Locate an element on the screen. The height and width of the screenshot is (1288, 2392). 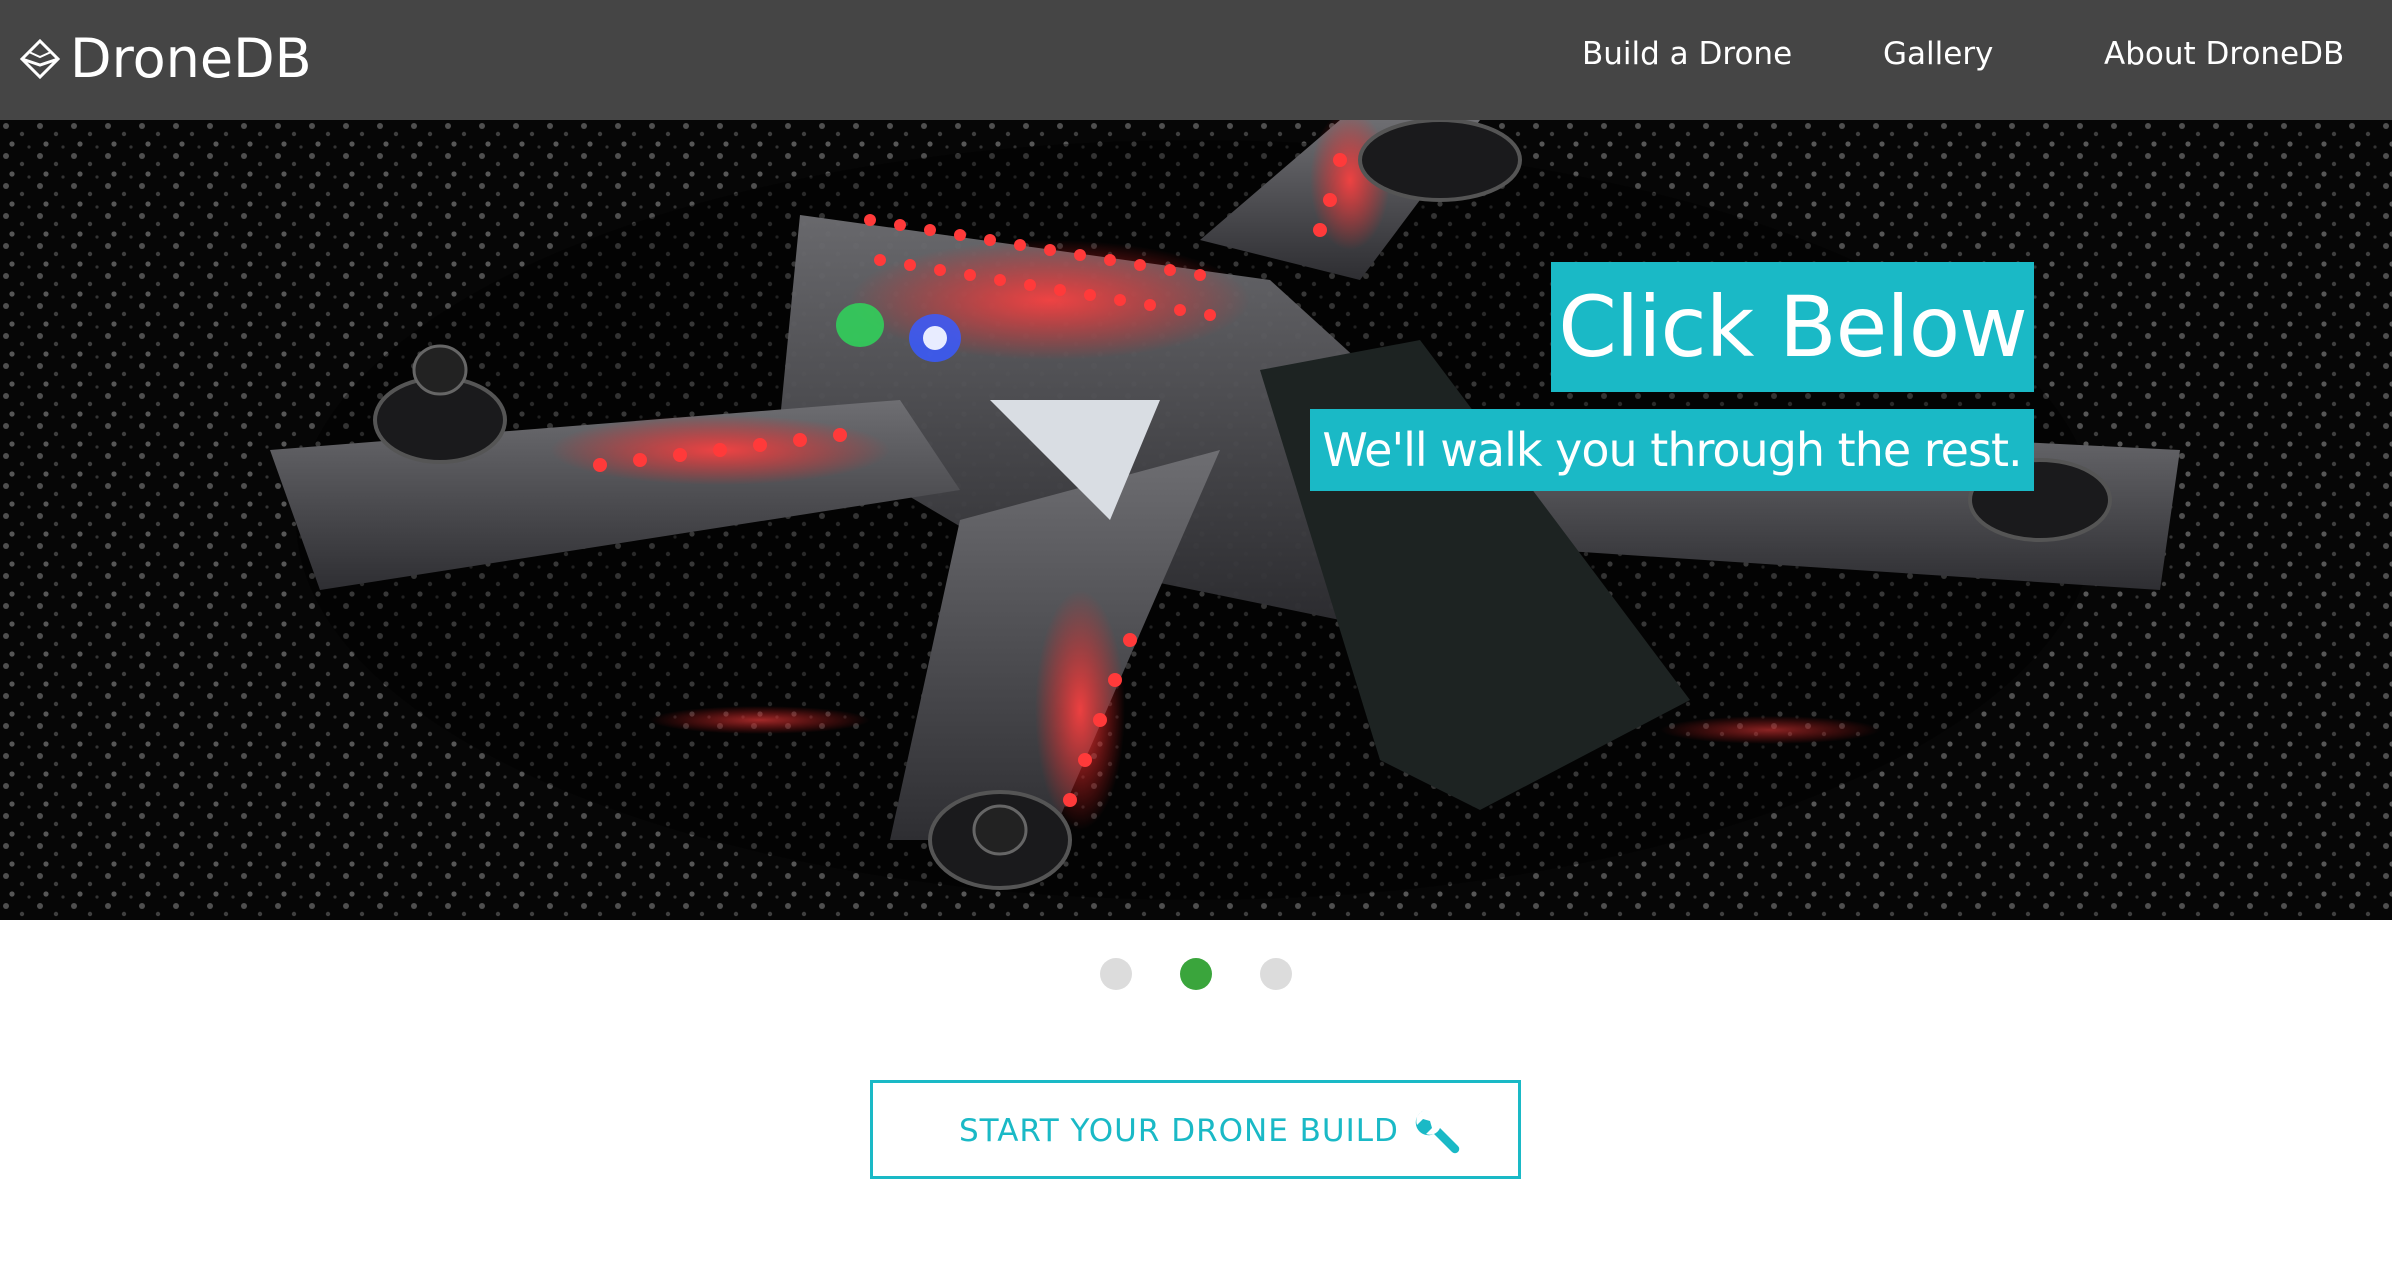
nav-about-dronedb: About DroneDB is located at coordinates (2224, 54).